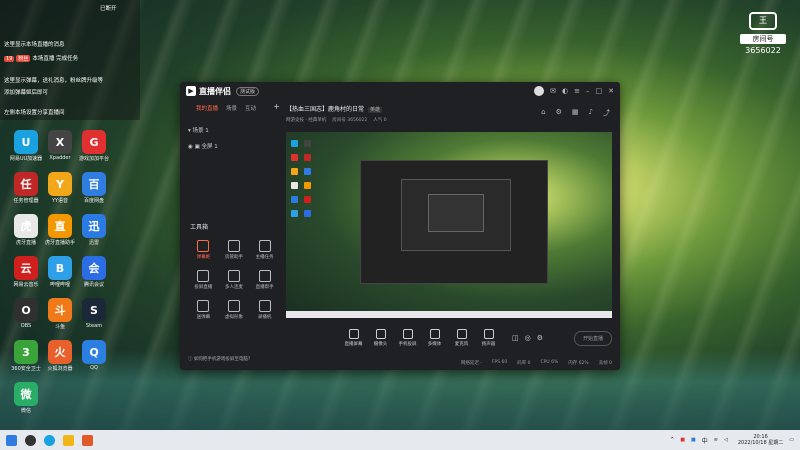  What do you see at coordinates (203, 317) in the screenshot?
I see `tool-label: 送弹幕` at bounding box center [203, 317].